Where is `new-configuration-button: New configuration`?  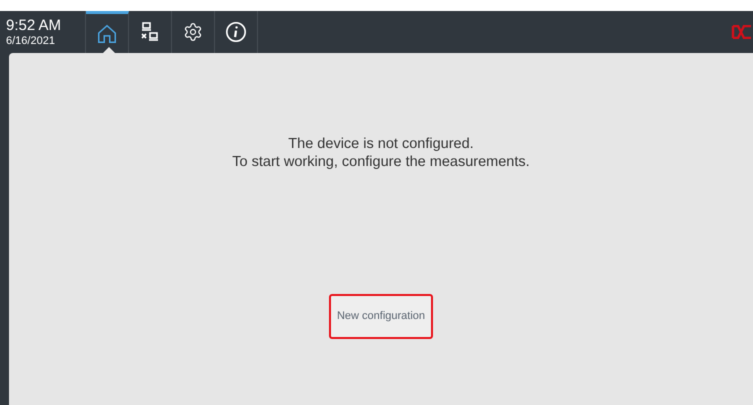 new-configuration-button: New configuration is located at coordinates (381, 316).